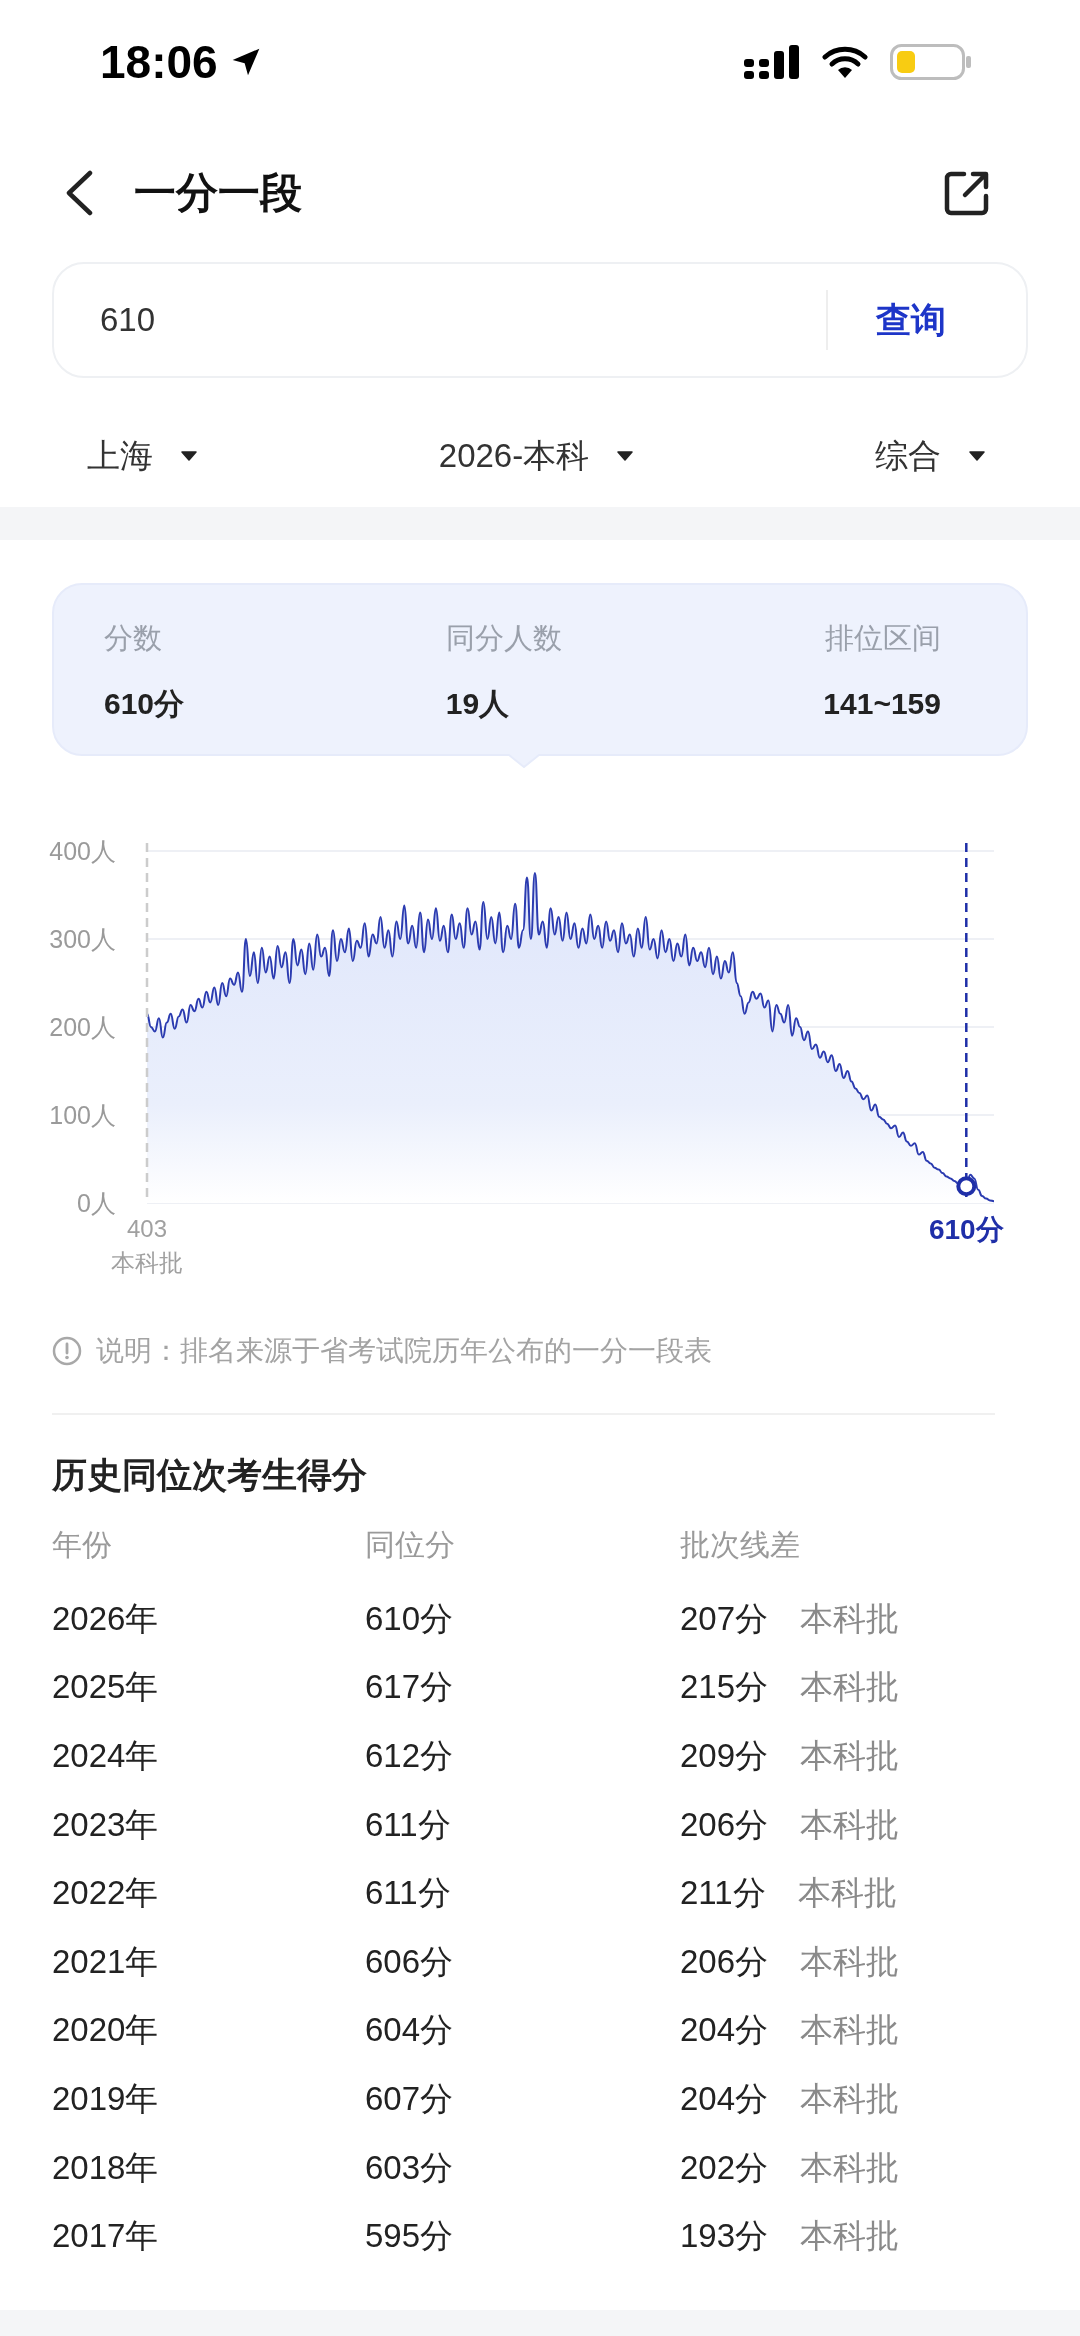  What do you see at coordinates (409, 1961) in the screenshot?
I see `score-cell-text: 606分` at bounding box center [409, 1961].